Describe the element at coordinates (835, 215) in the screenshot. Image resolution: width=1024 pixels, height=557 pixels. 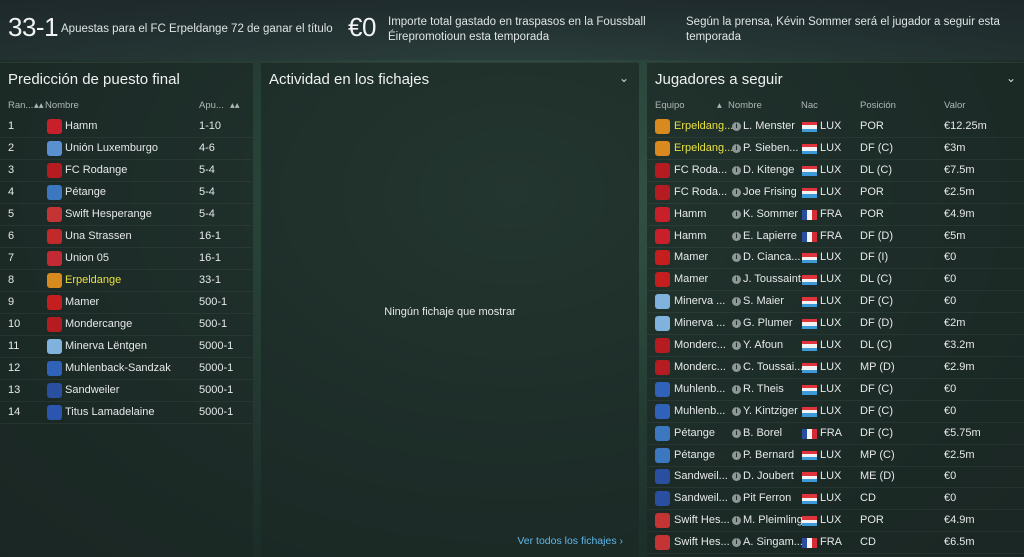
I see `player-row: Hamm i K. Sommer FRA POR €4.9m` at that location.